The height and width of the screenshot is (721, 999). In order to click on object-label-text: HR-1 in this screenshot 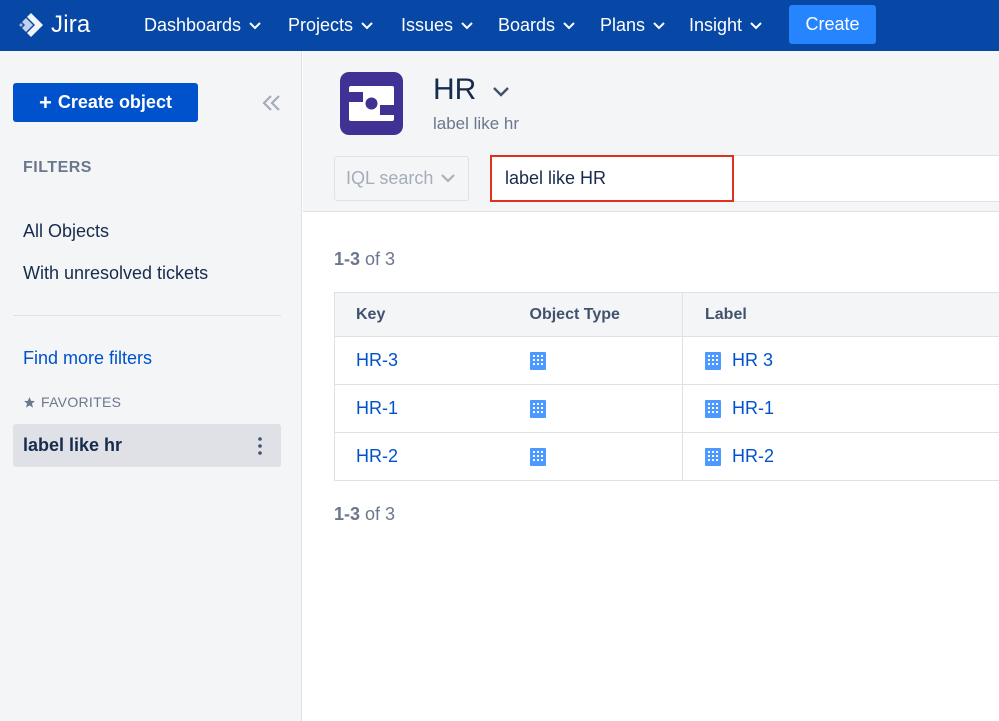, I will do `click(753, 408)`.